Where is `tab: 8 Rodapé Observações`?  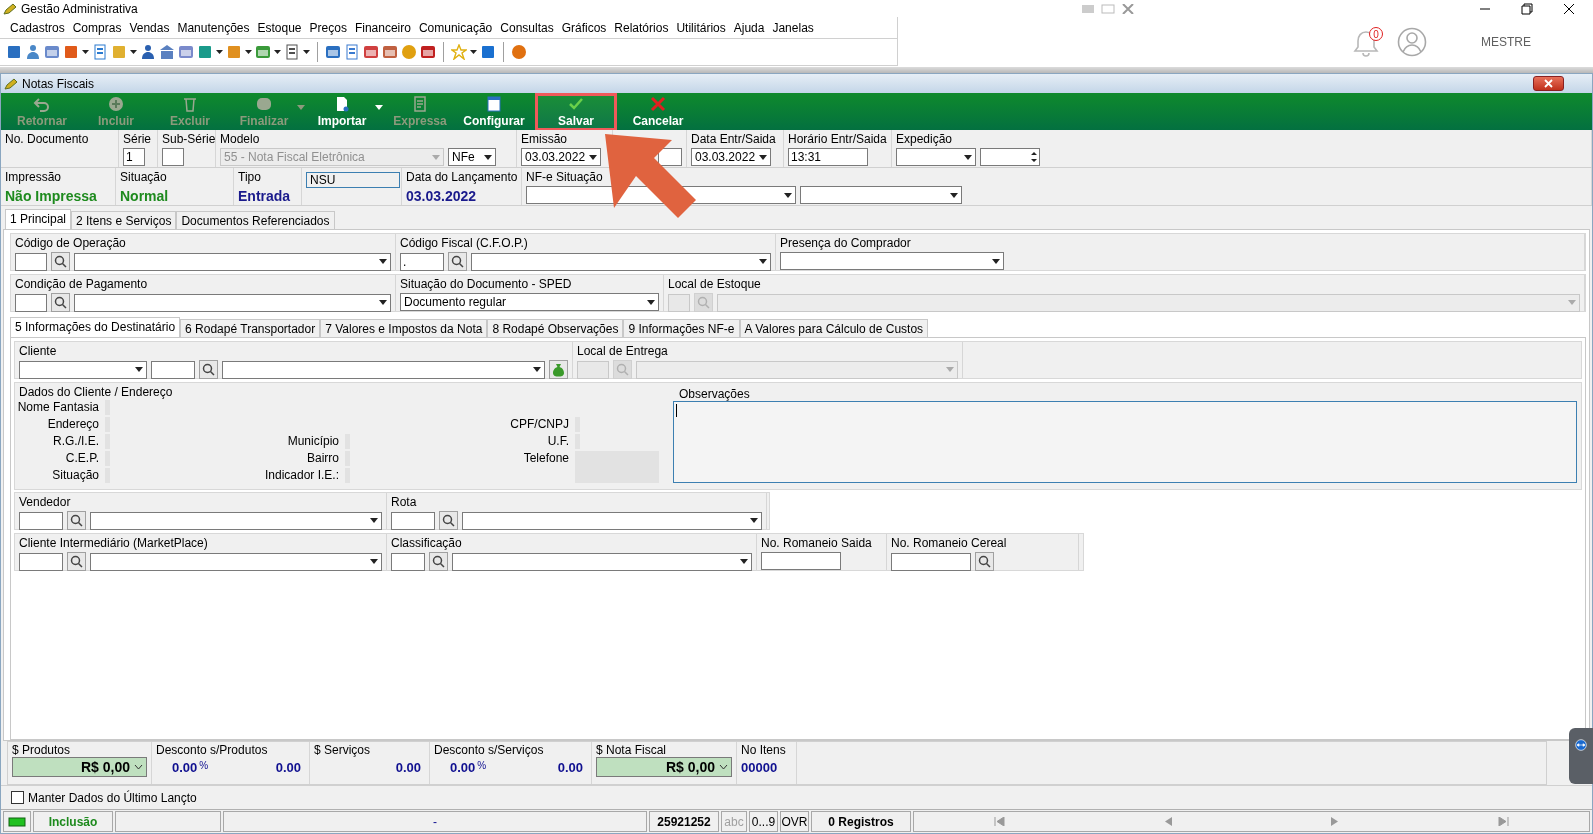 tab: 8 Rodapé Observações is located at coordinates (555, 328).